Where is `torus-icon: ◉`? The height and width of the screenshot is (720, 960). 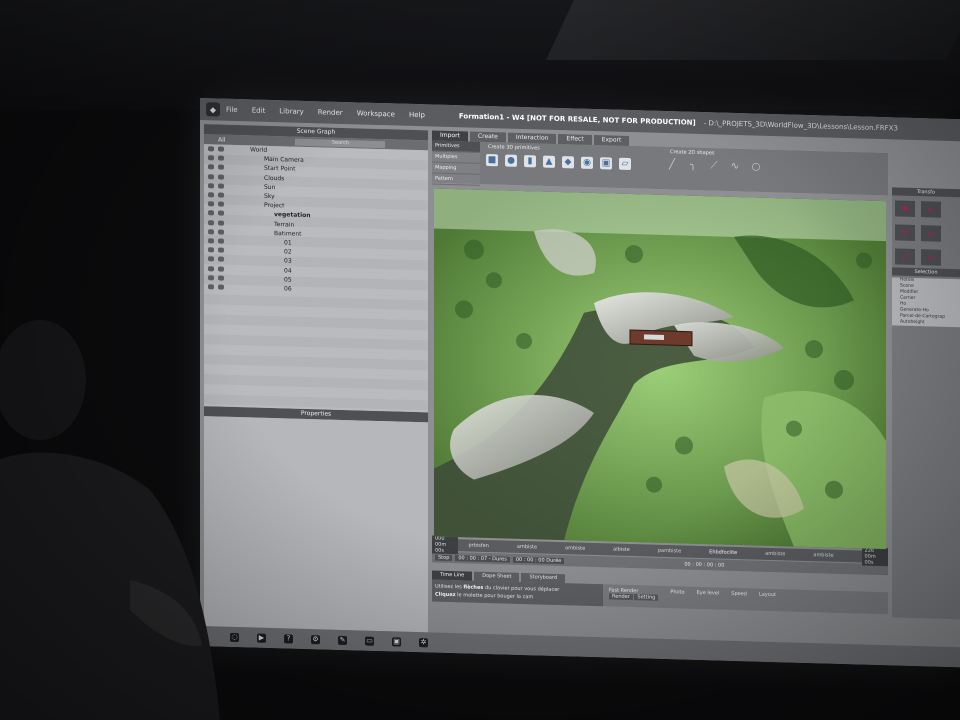
torus-icon: ◉ is located at coordinates (587, 162).